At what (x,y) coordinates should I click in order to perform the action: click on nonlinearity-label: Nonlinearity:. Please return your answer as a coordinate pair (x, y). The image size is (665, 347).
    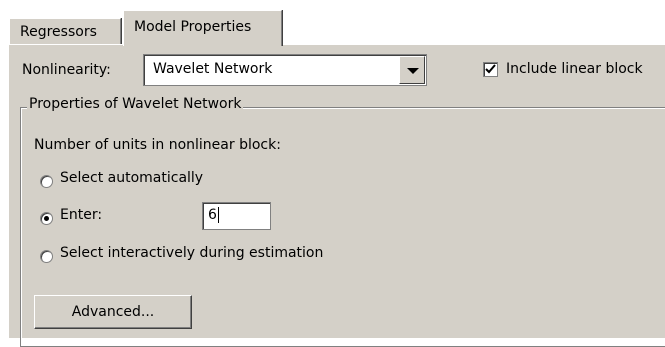
    Looking at the image, I should click on (66, 70).